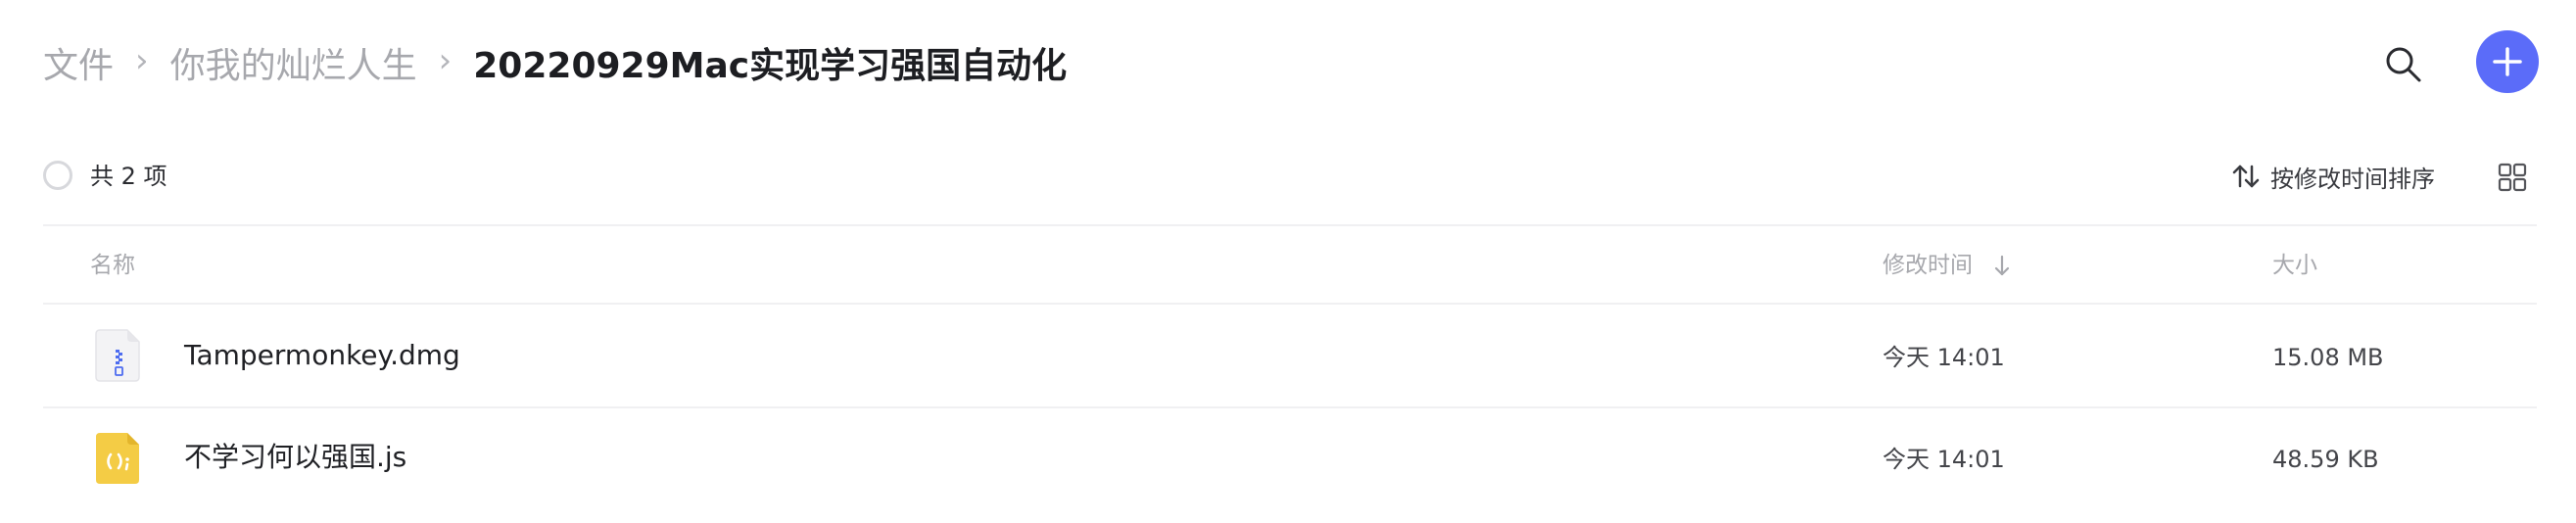  What do you see at coordinates (2246, 176) in the screenshot?
I see `sort-arrows-icon` at bounding box center [2246, 176].